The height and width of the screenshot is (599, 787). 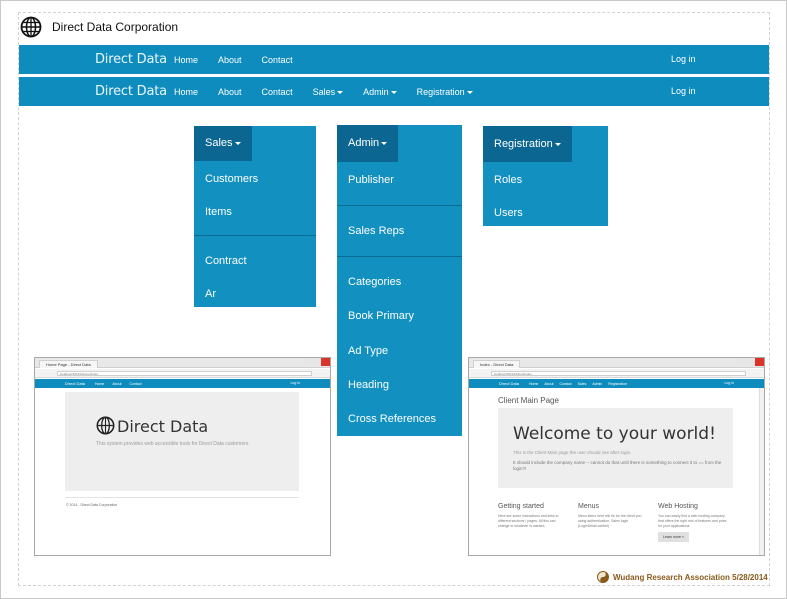 I want to click on url-field: localhost:56134/Home/Index, so click(x=184, y=373).